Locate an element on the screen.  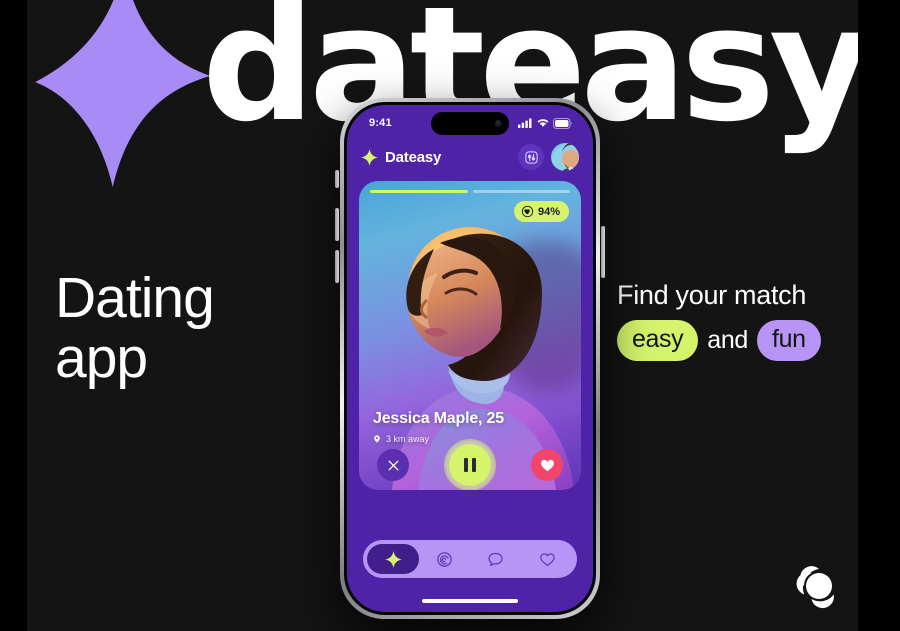
cellular-signal-icon is located at coordinates (525, 123).